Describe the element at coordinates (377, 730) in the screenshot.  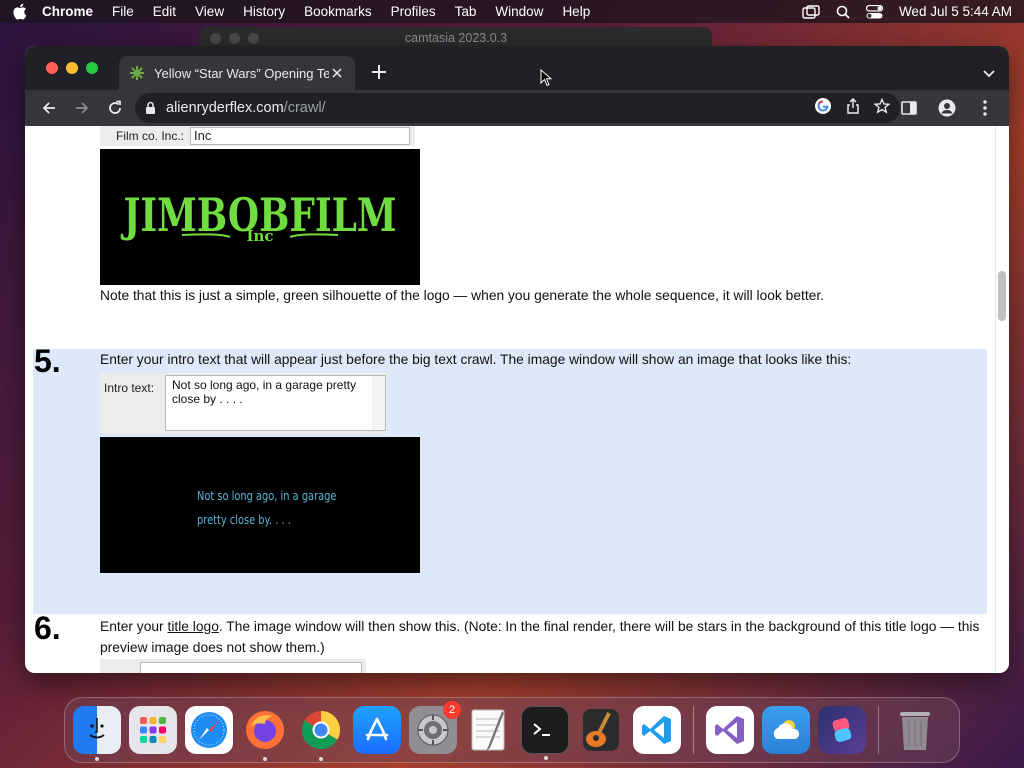
I see `dock-app-store-icon` at that location.